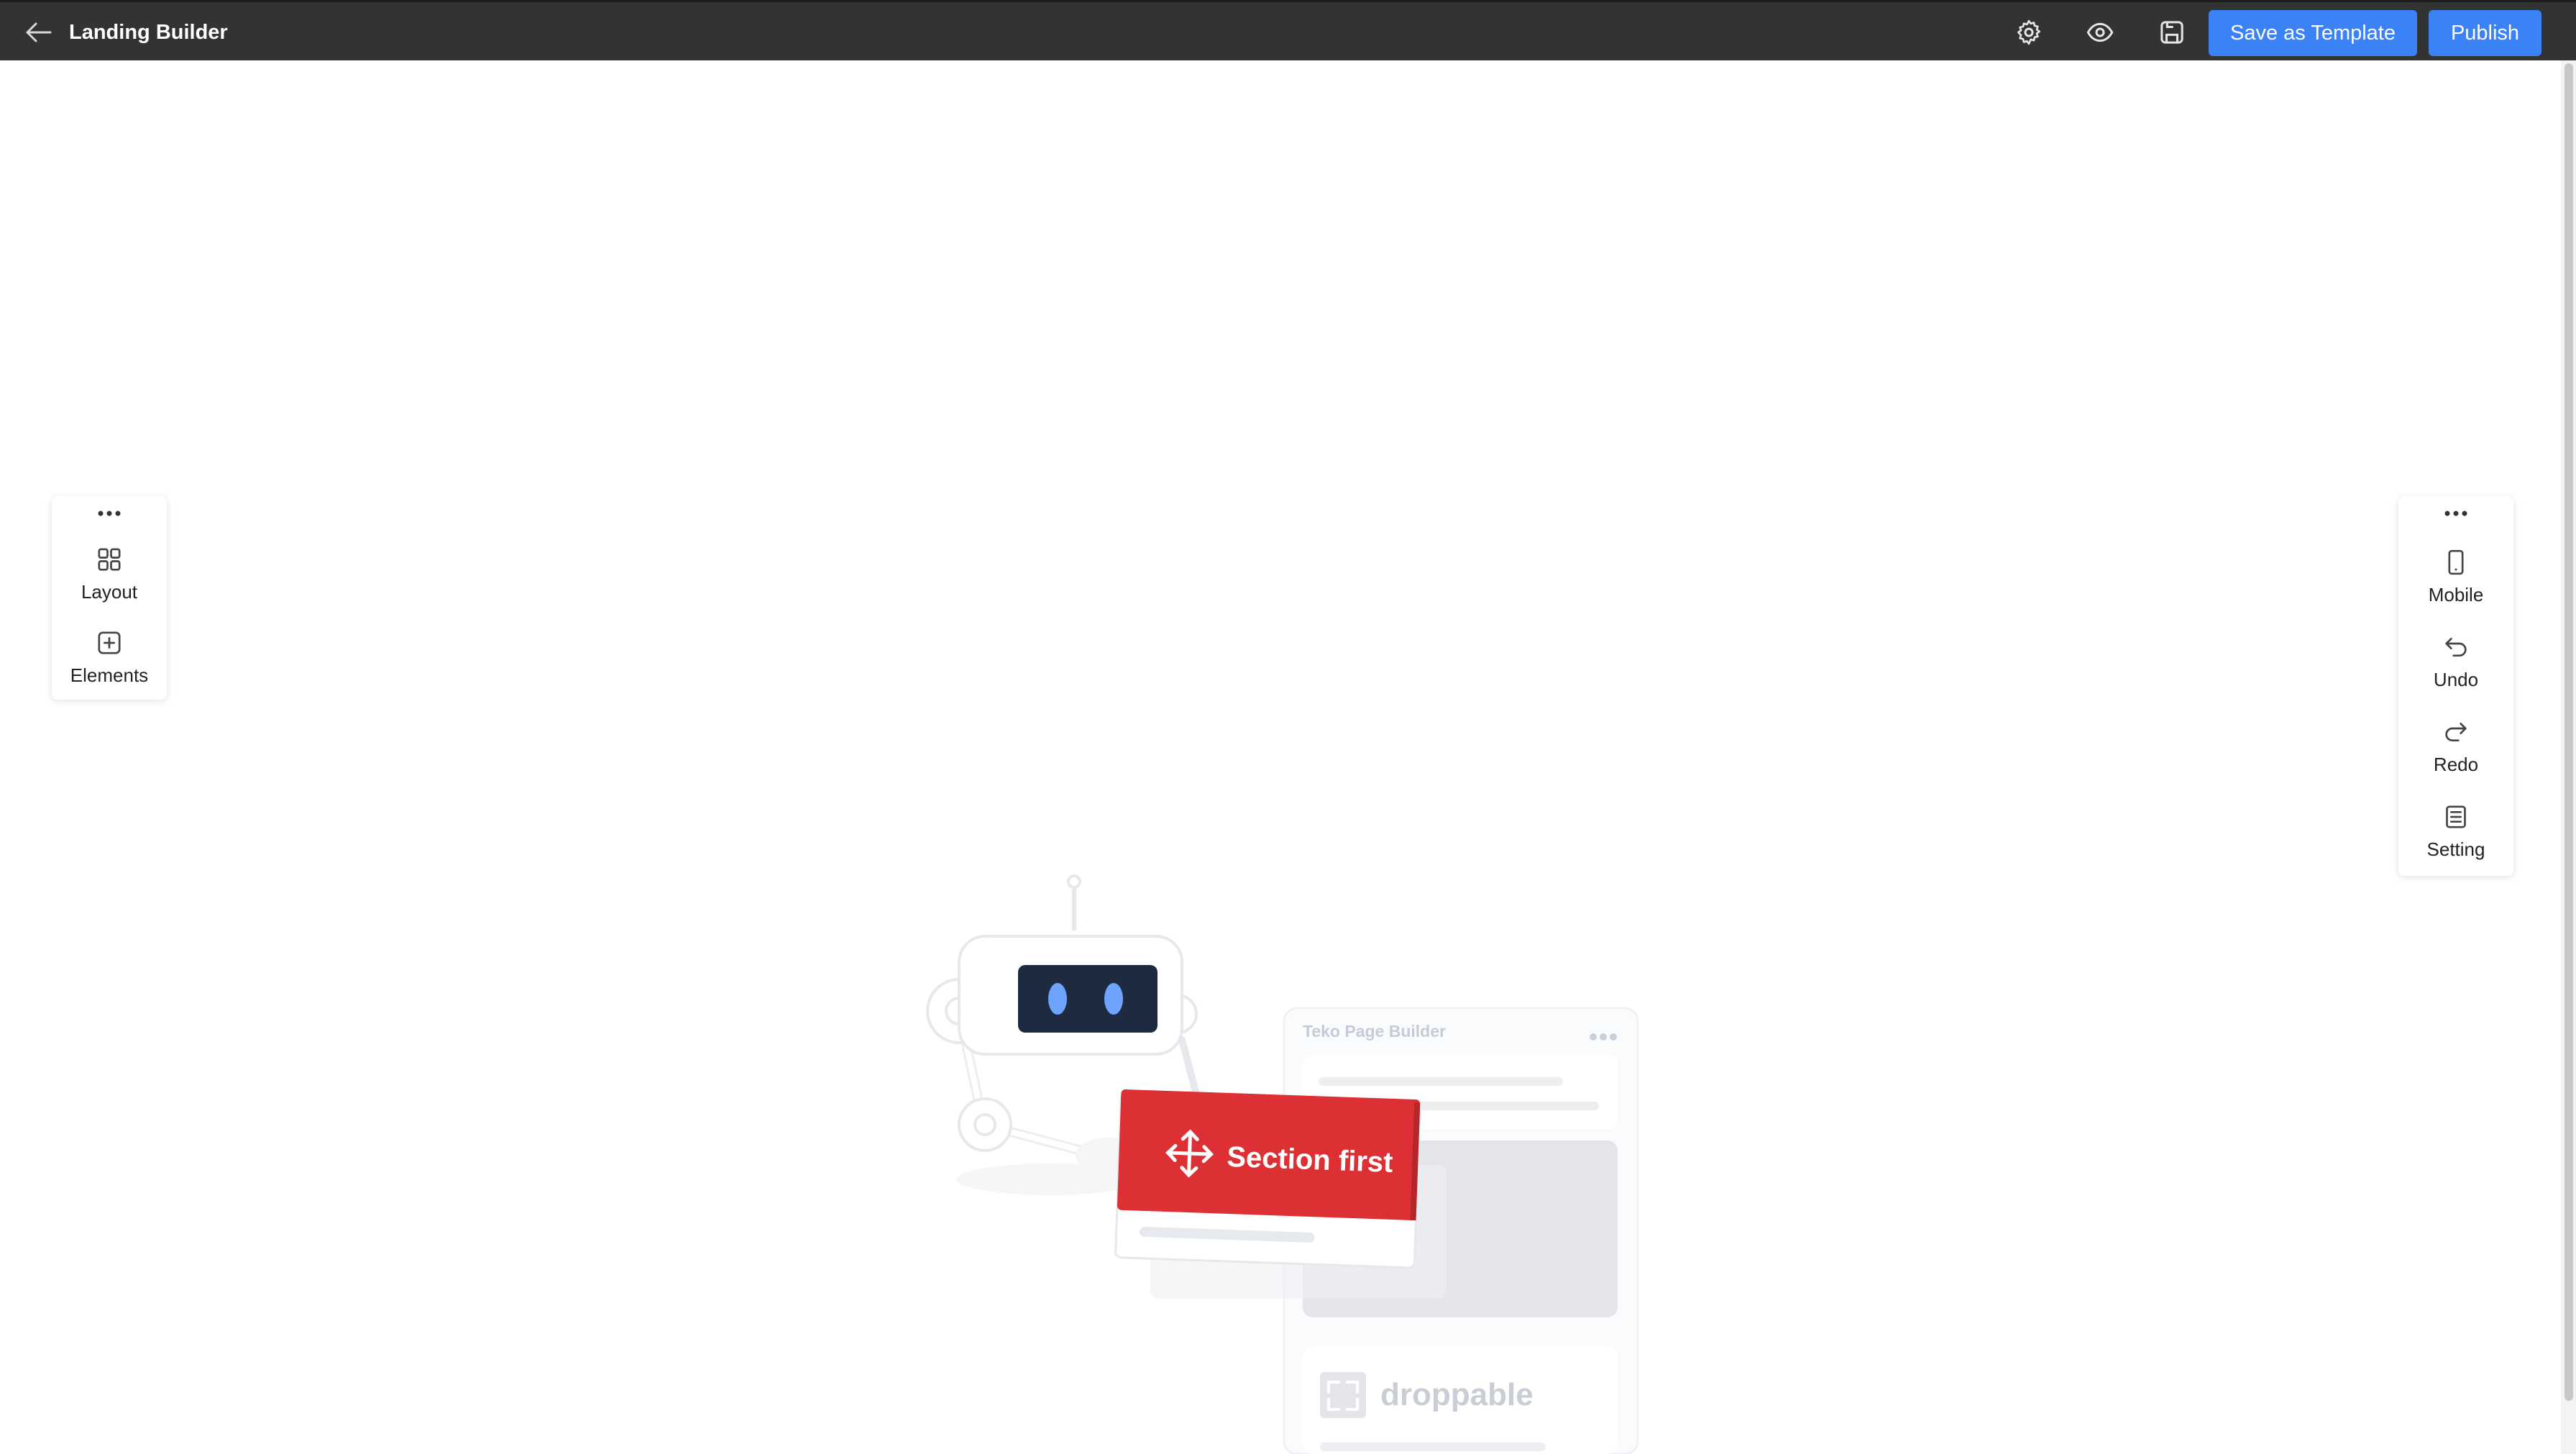 The image size is (2576, 1454). I want to click on toolbar-item-setting: Setting, so click(2455, 832).